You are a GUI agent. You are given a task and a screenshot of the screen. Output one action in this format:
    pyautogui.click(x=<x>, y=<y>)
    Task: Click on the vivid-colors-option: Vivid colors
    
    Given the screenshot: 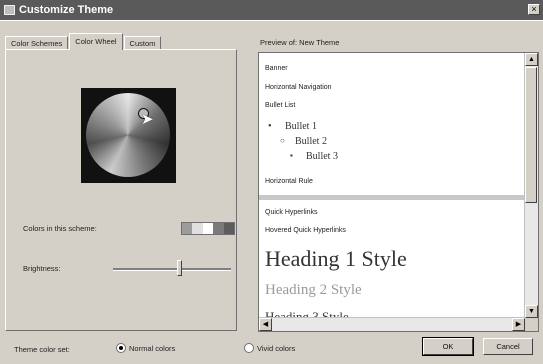 What is the action you would take?
    pyautogui.click(x=269, y=348)
    